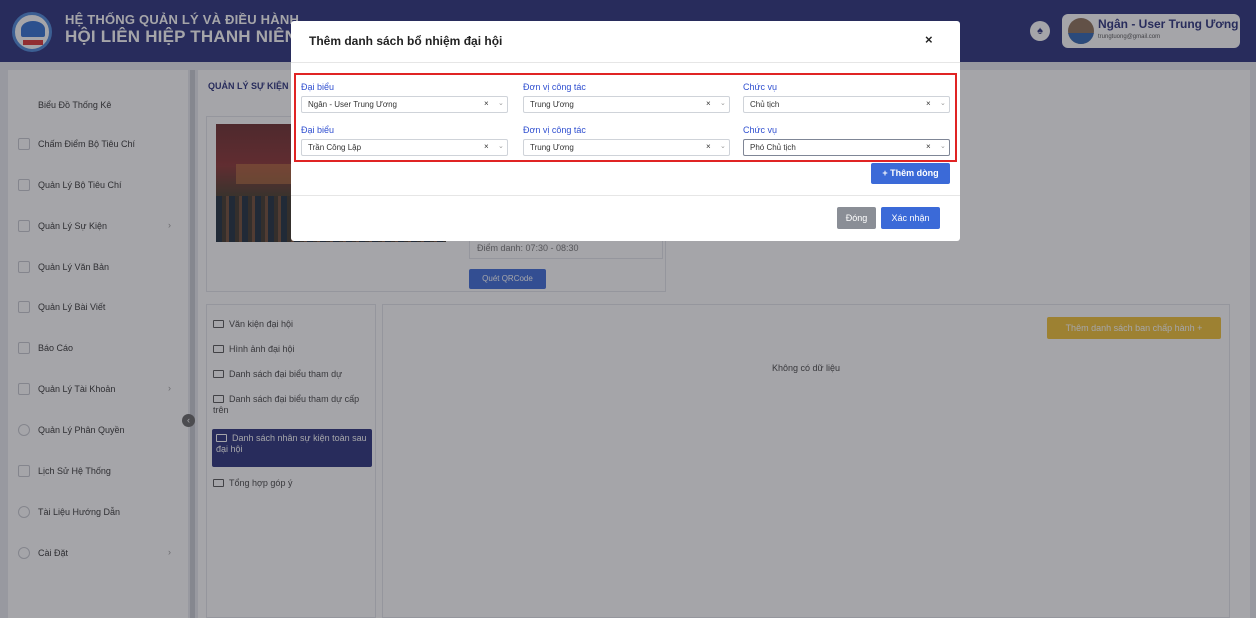 The width and height of the screenshot is (1256, 618). What do you see at coordinates (765, 104) in the screenshot?
I see `position-value: Chủ tịch` at bounding box center [765, 104].